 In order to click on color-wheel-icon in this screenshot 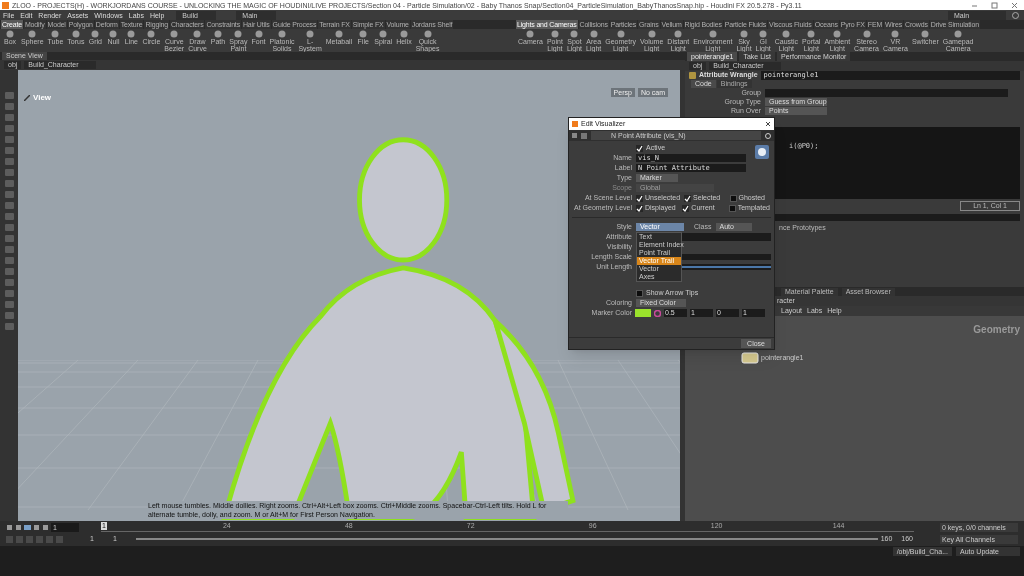, I will do `click(657, 313)`.